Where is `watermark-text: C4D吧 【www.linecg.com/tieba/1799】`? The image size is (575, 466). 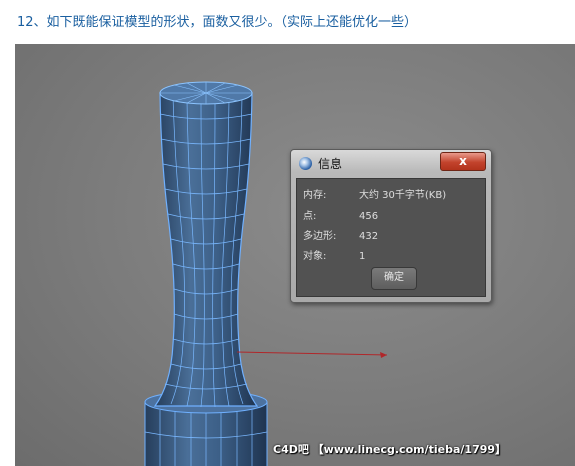 watermark-text: C4D吧 【www.linecg.com/tieba/1799】 is located at coordinates (390, 449).